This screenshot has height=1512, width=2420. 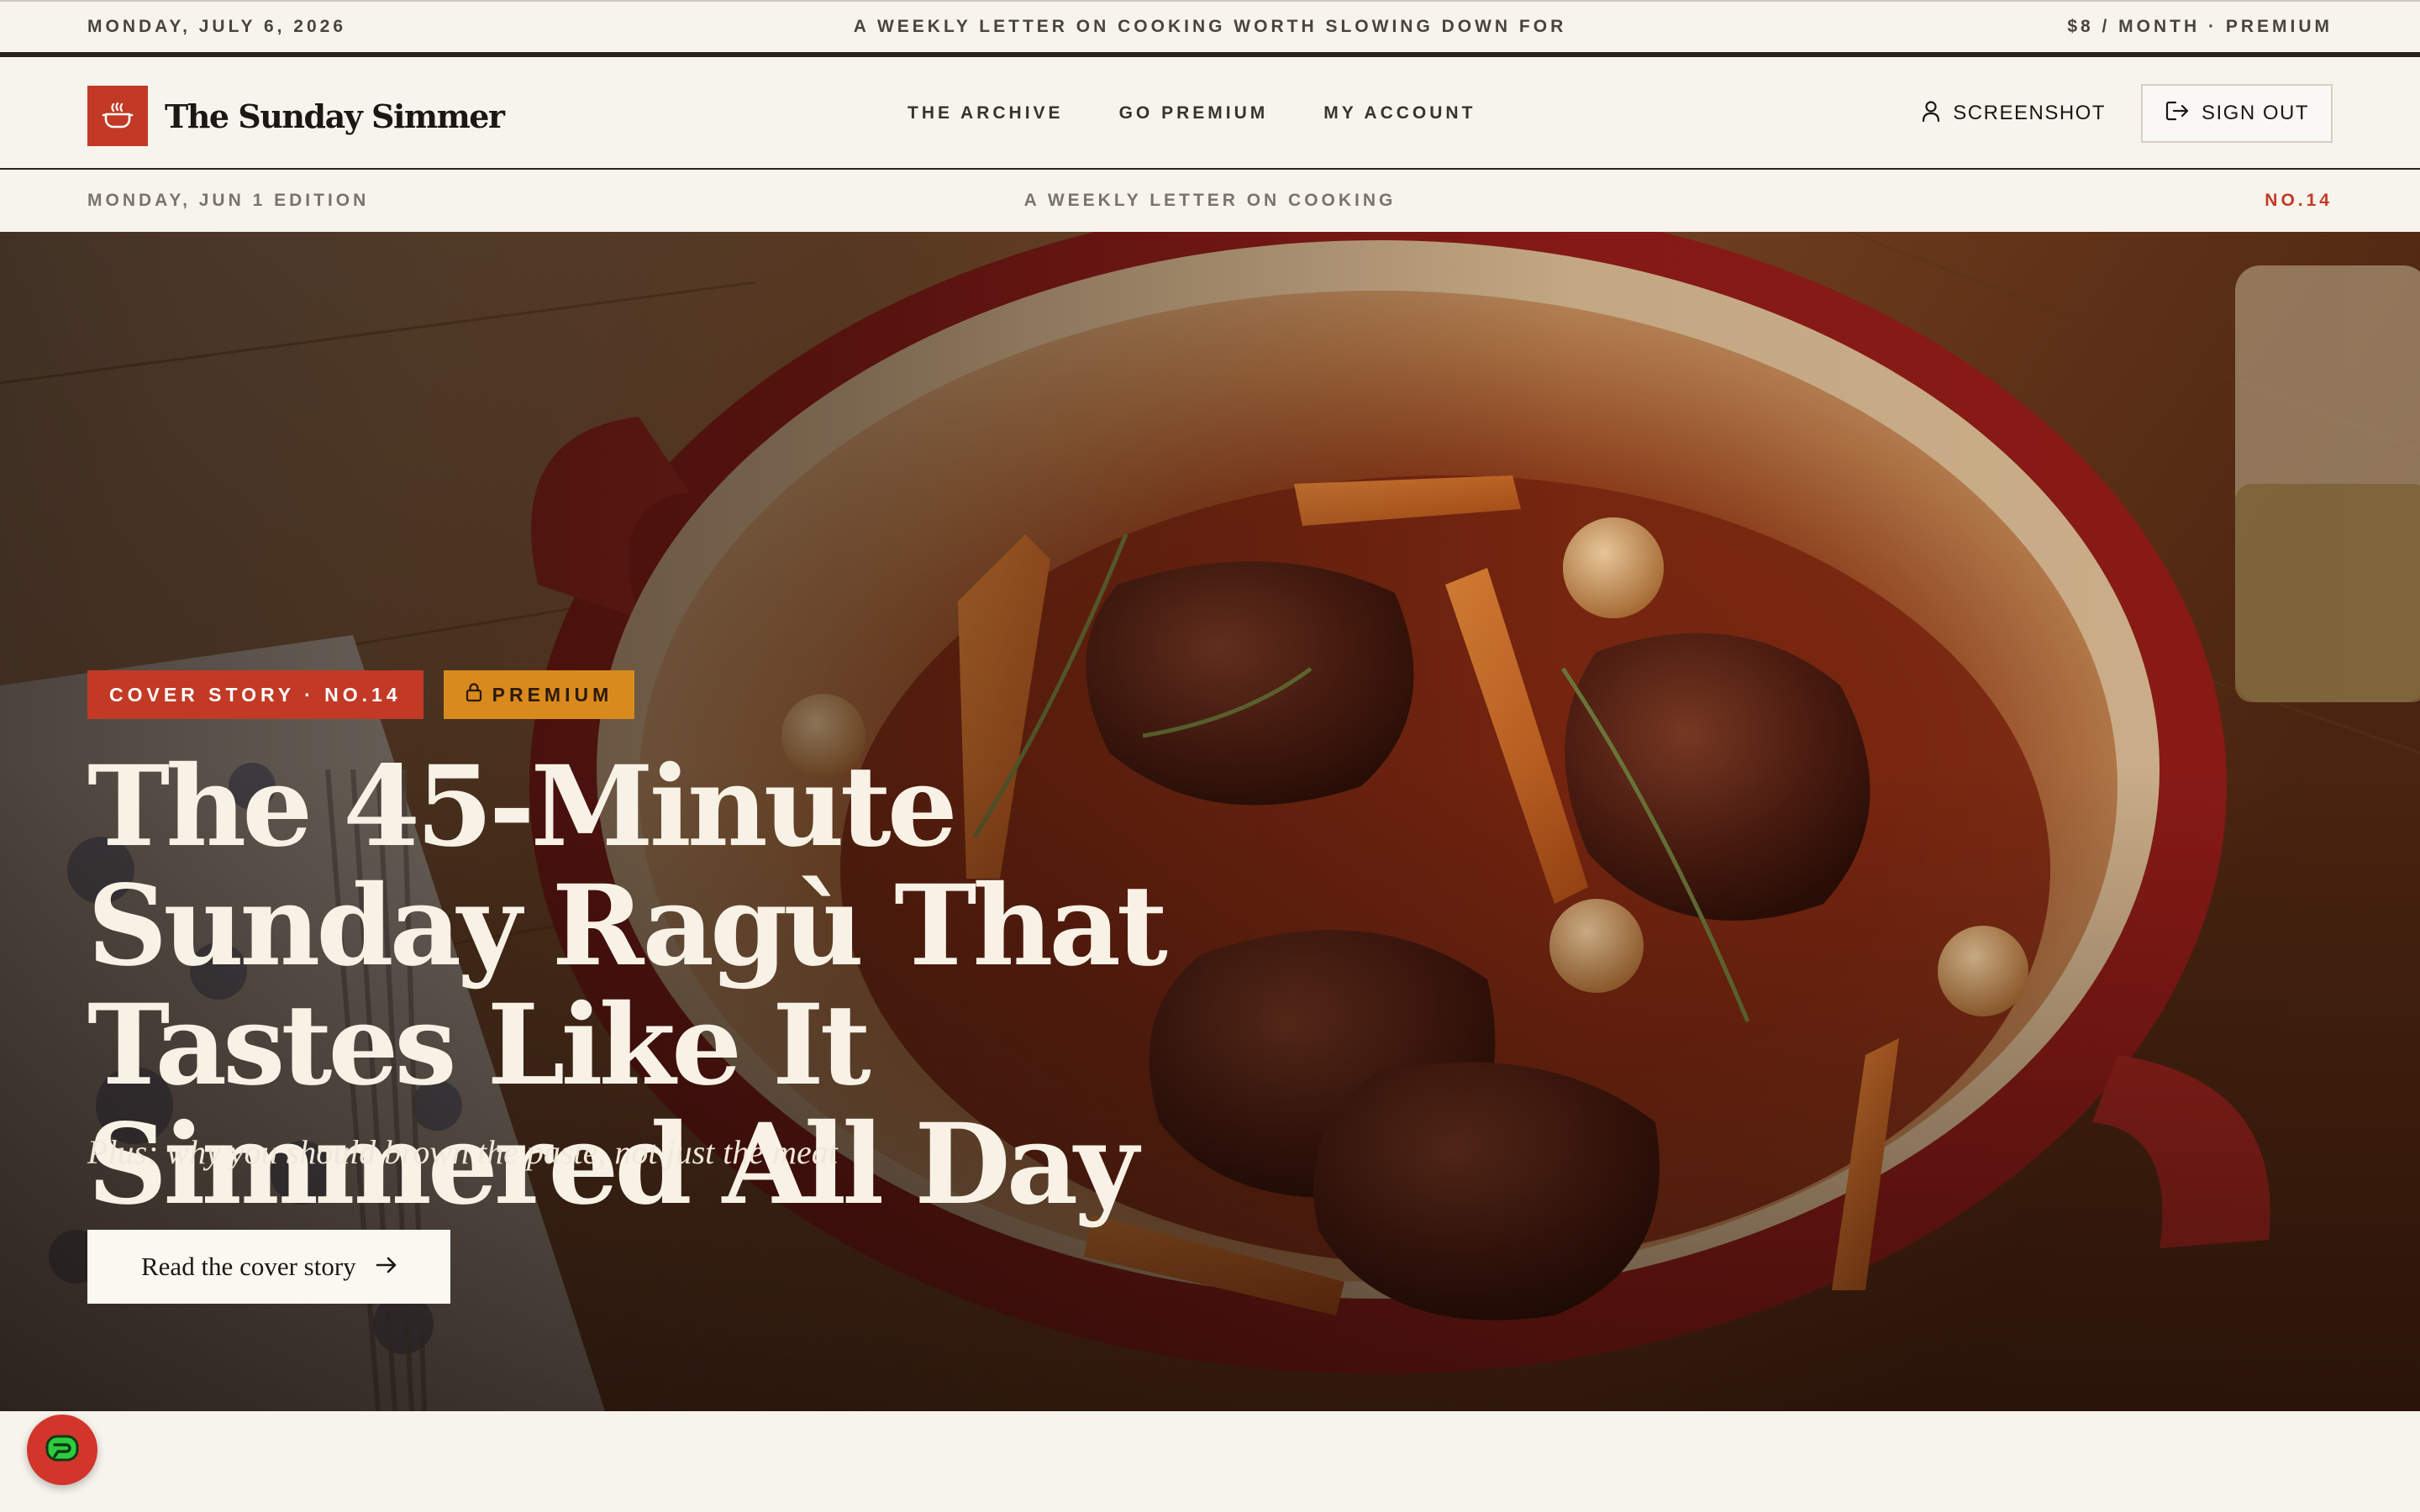 I want to click on lock-icon, so click(x=474, y=694).